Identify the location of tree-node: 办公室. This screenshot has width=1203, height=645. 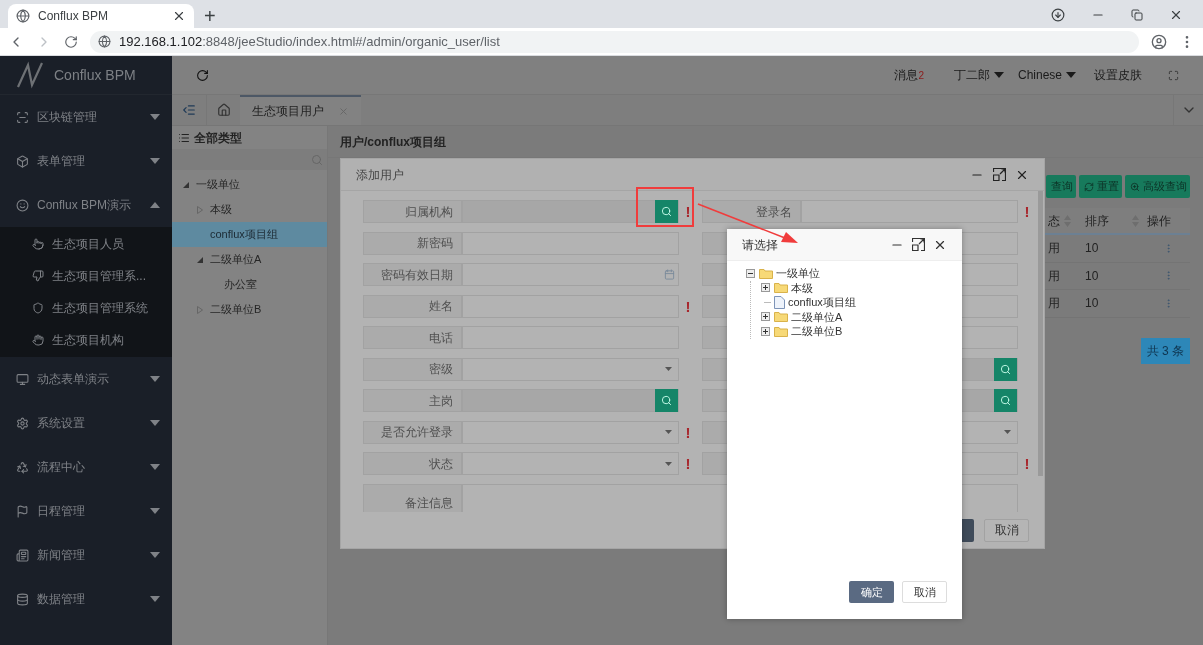
(249, 284).